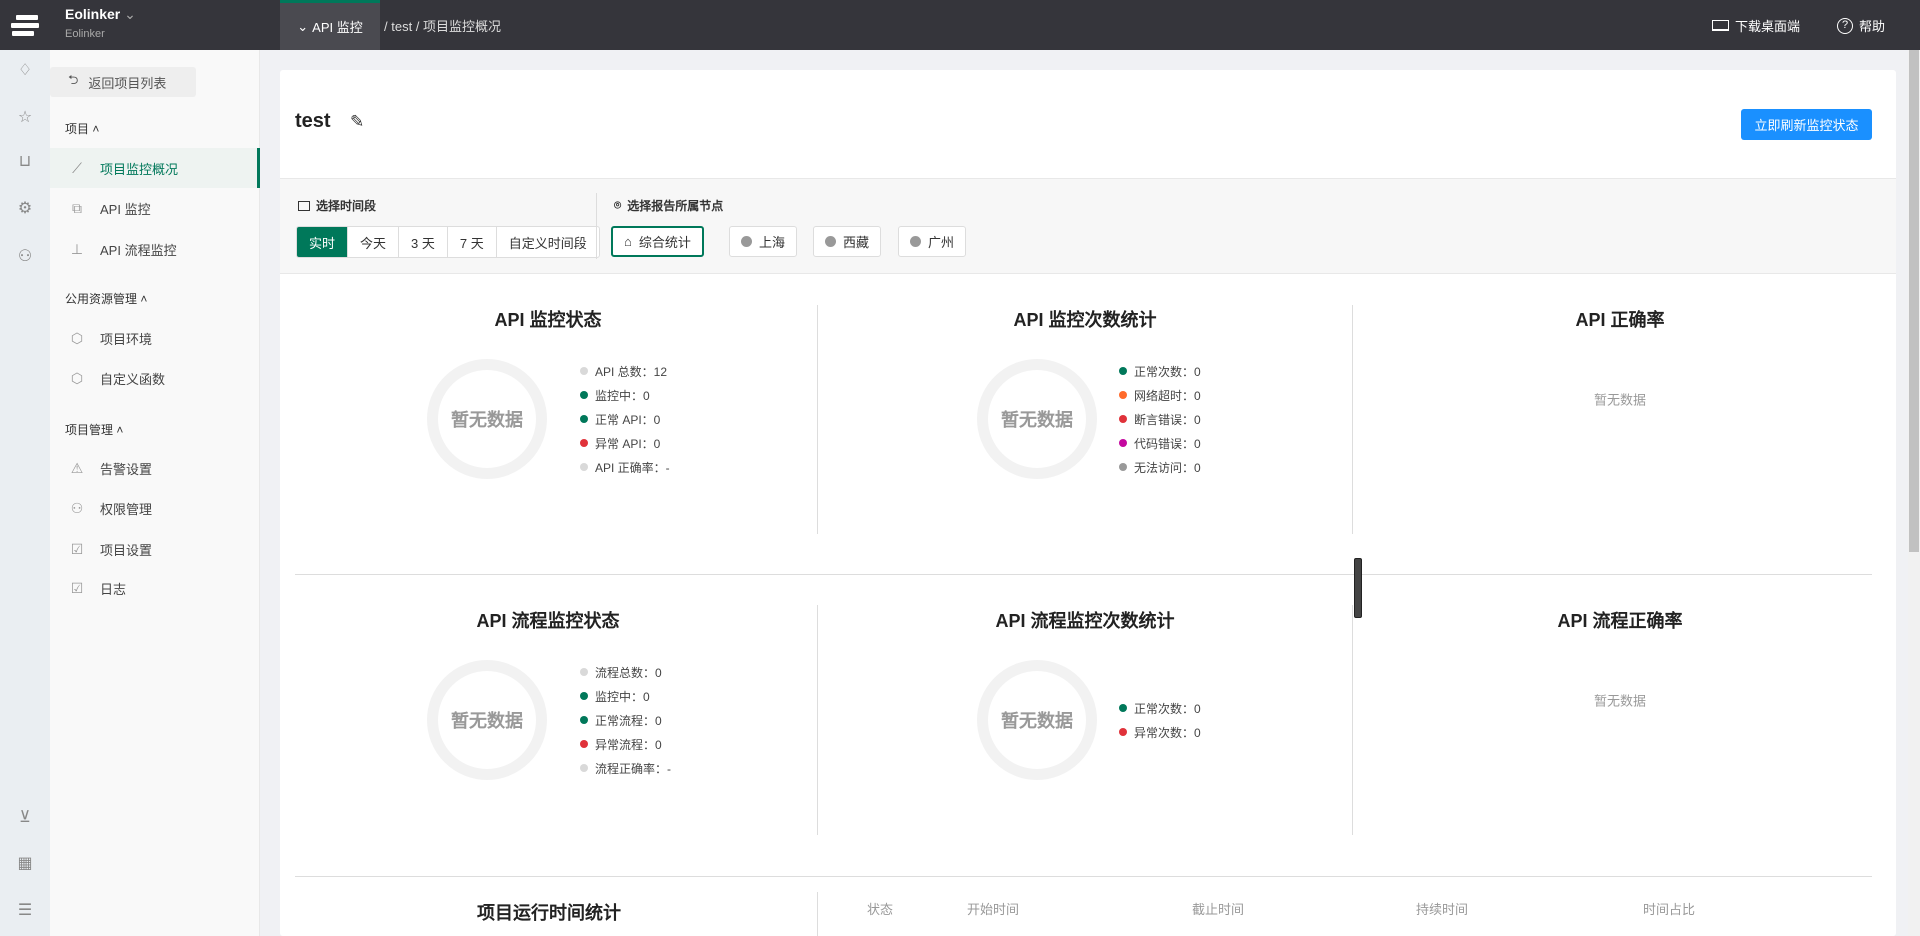 This screenshot has height=936, width=1920. What do you see at coordinates (155, 468) in the screenshot?
I see `sidebar-item-alerts: ⚠ 告警设置` at bounding box center [155, 468].